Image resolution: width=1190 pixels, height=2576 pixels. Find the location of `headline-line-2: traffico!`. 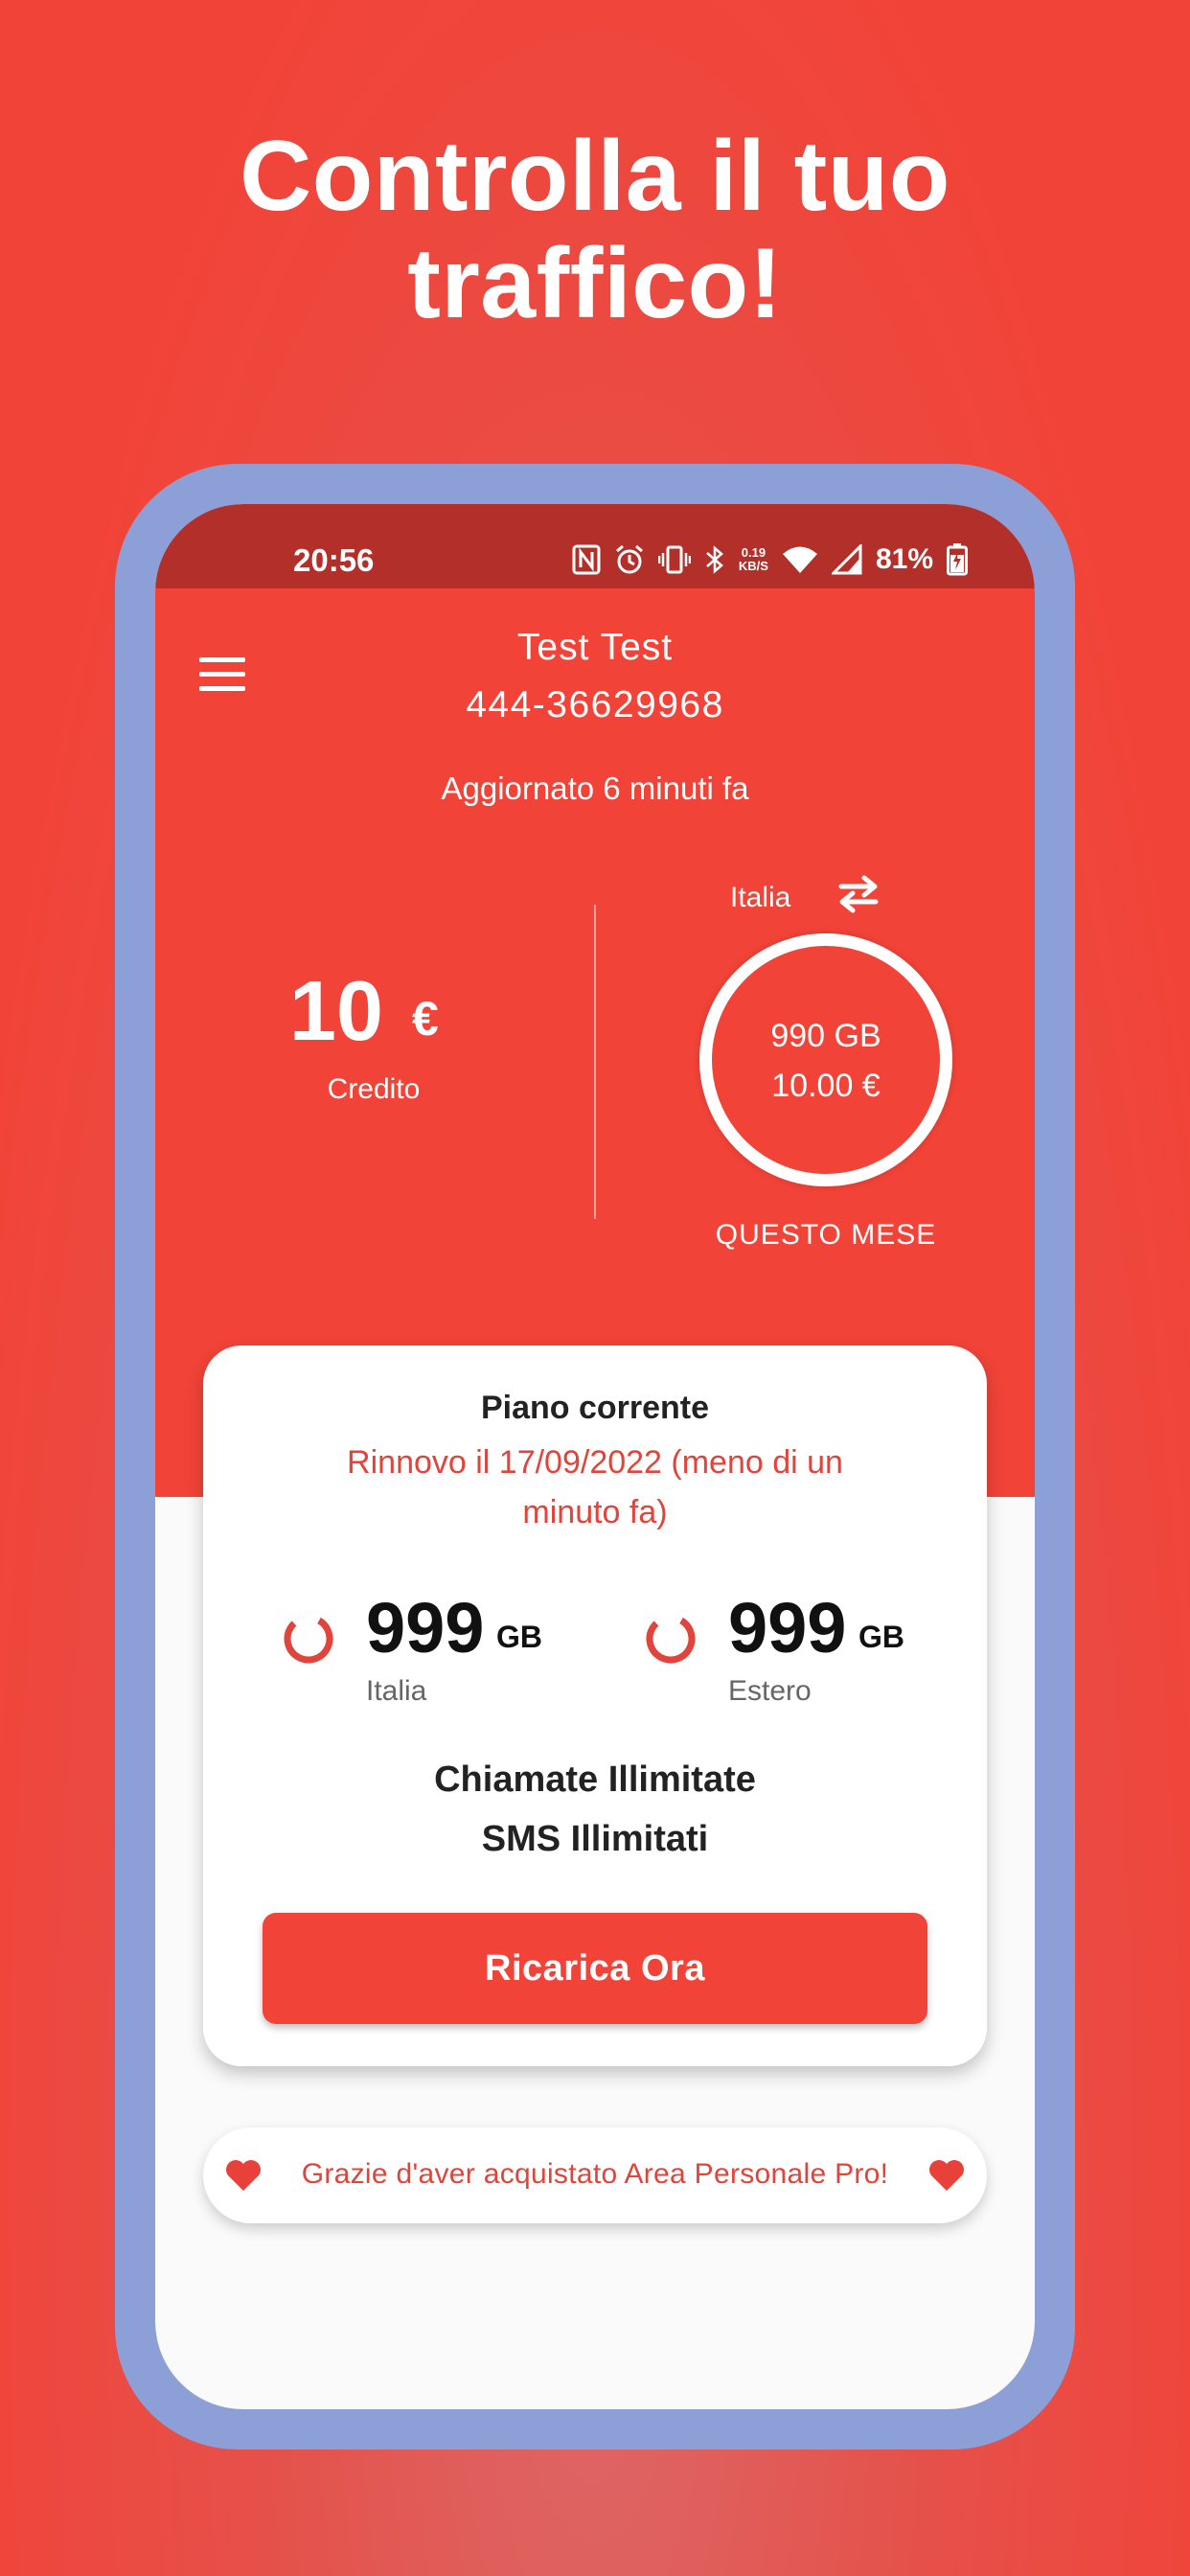

headline-line-2: traffico! is located at coordinates (595, 283).